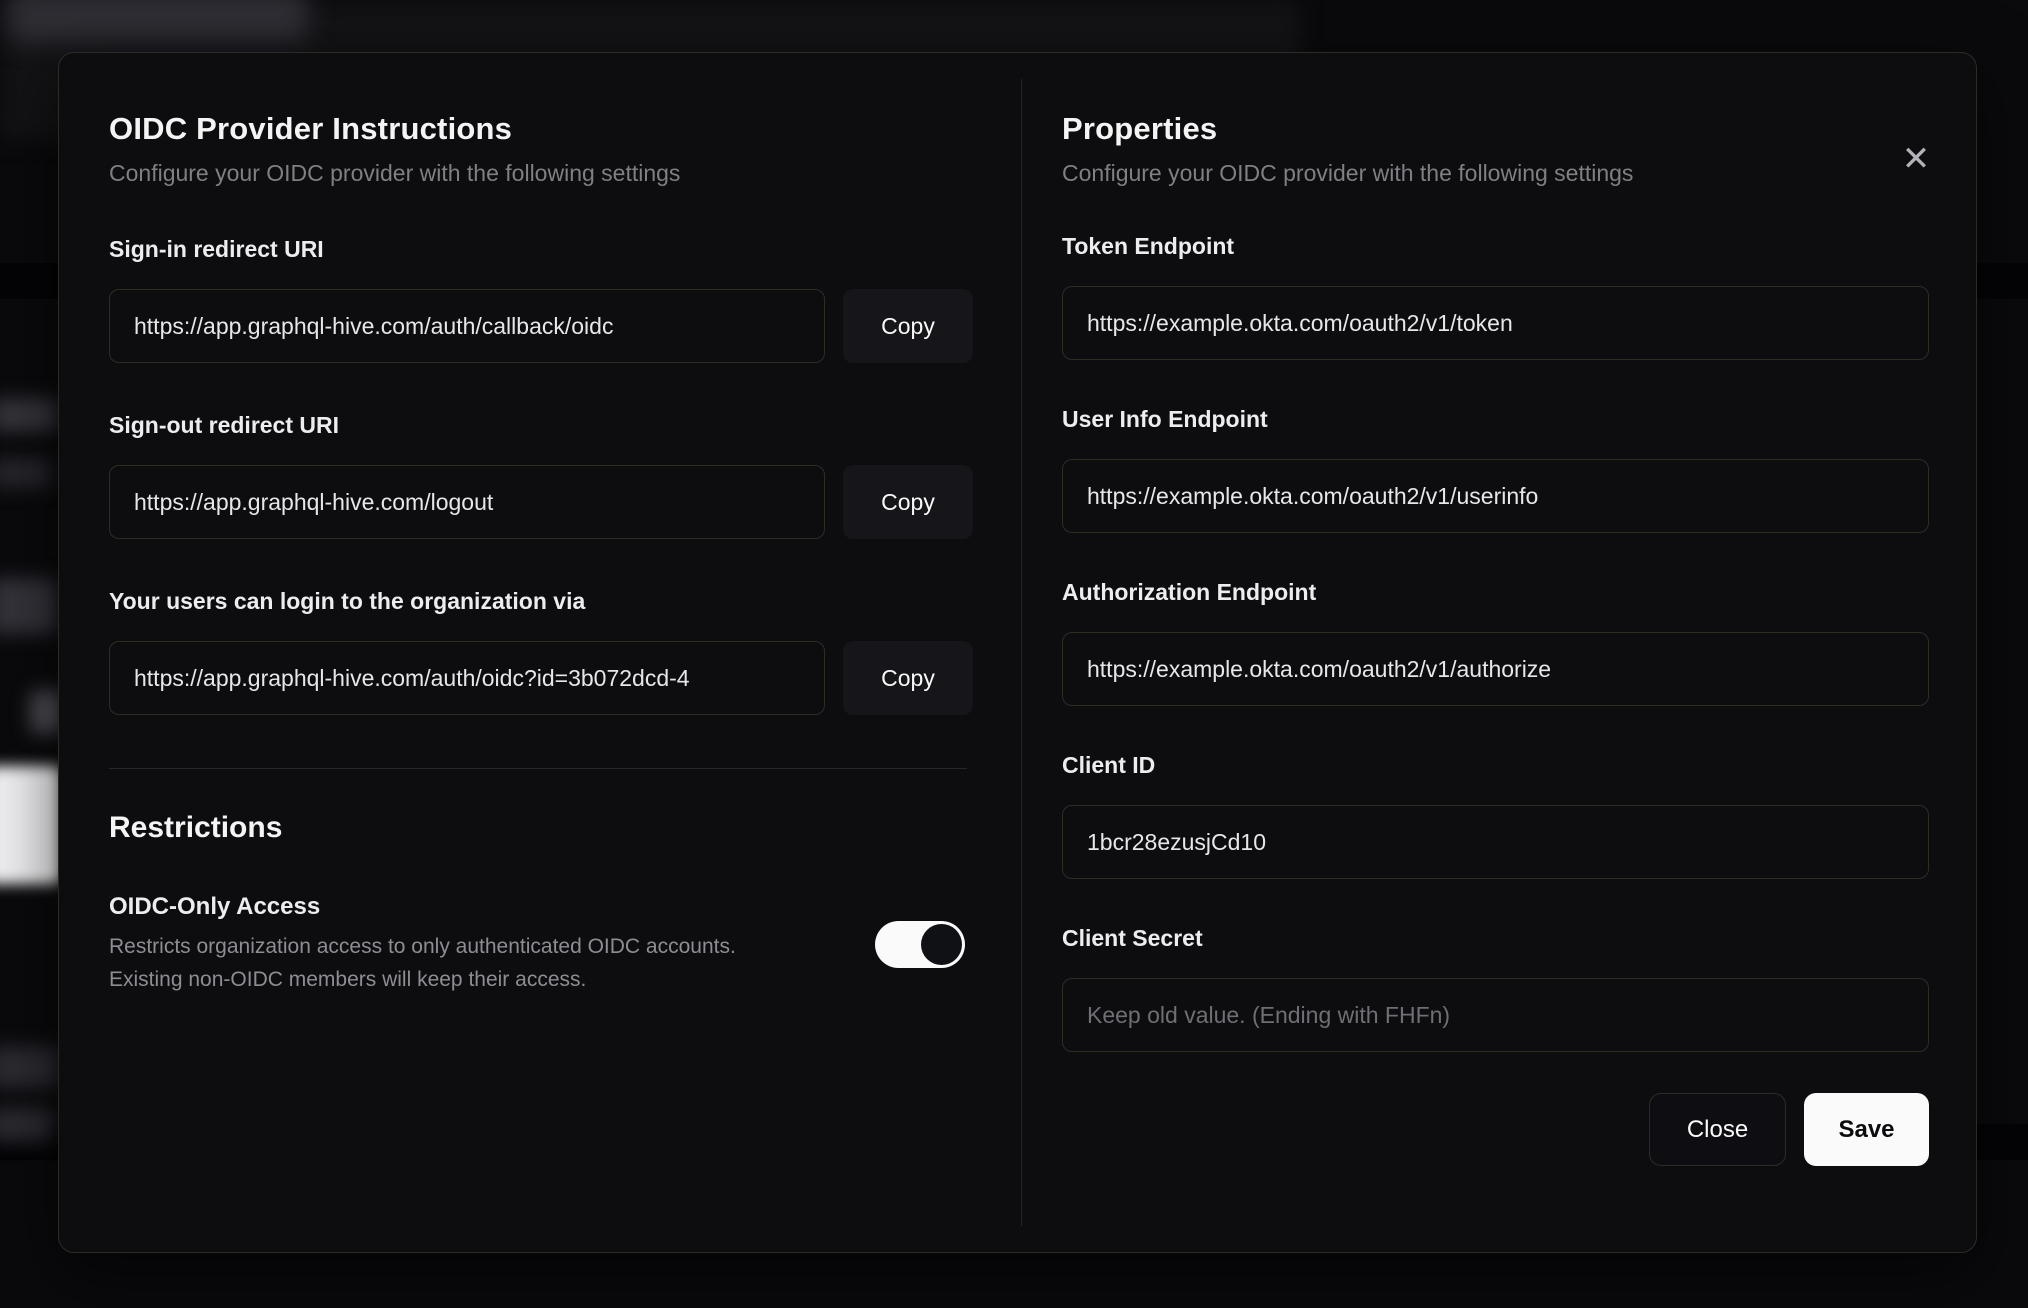  Describe the element at coordinates (1189, 592) in the screenshot. I see `authorization-endpoint-label: Authorization Endpoint` at that location.